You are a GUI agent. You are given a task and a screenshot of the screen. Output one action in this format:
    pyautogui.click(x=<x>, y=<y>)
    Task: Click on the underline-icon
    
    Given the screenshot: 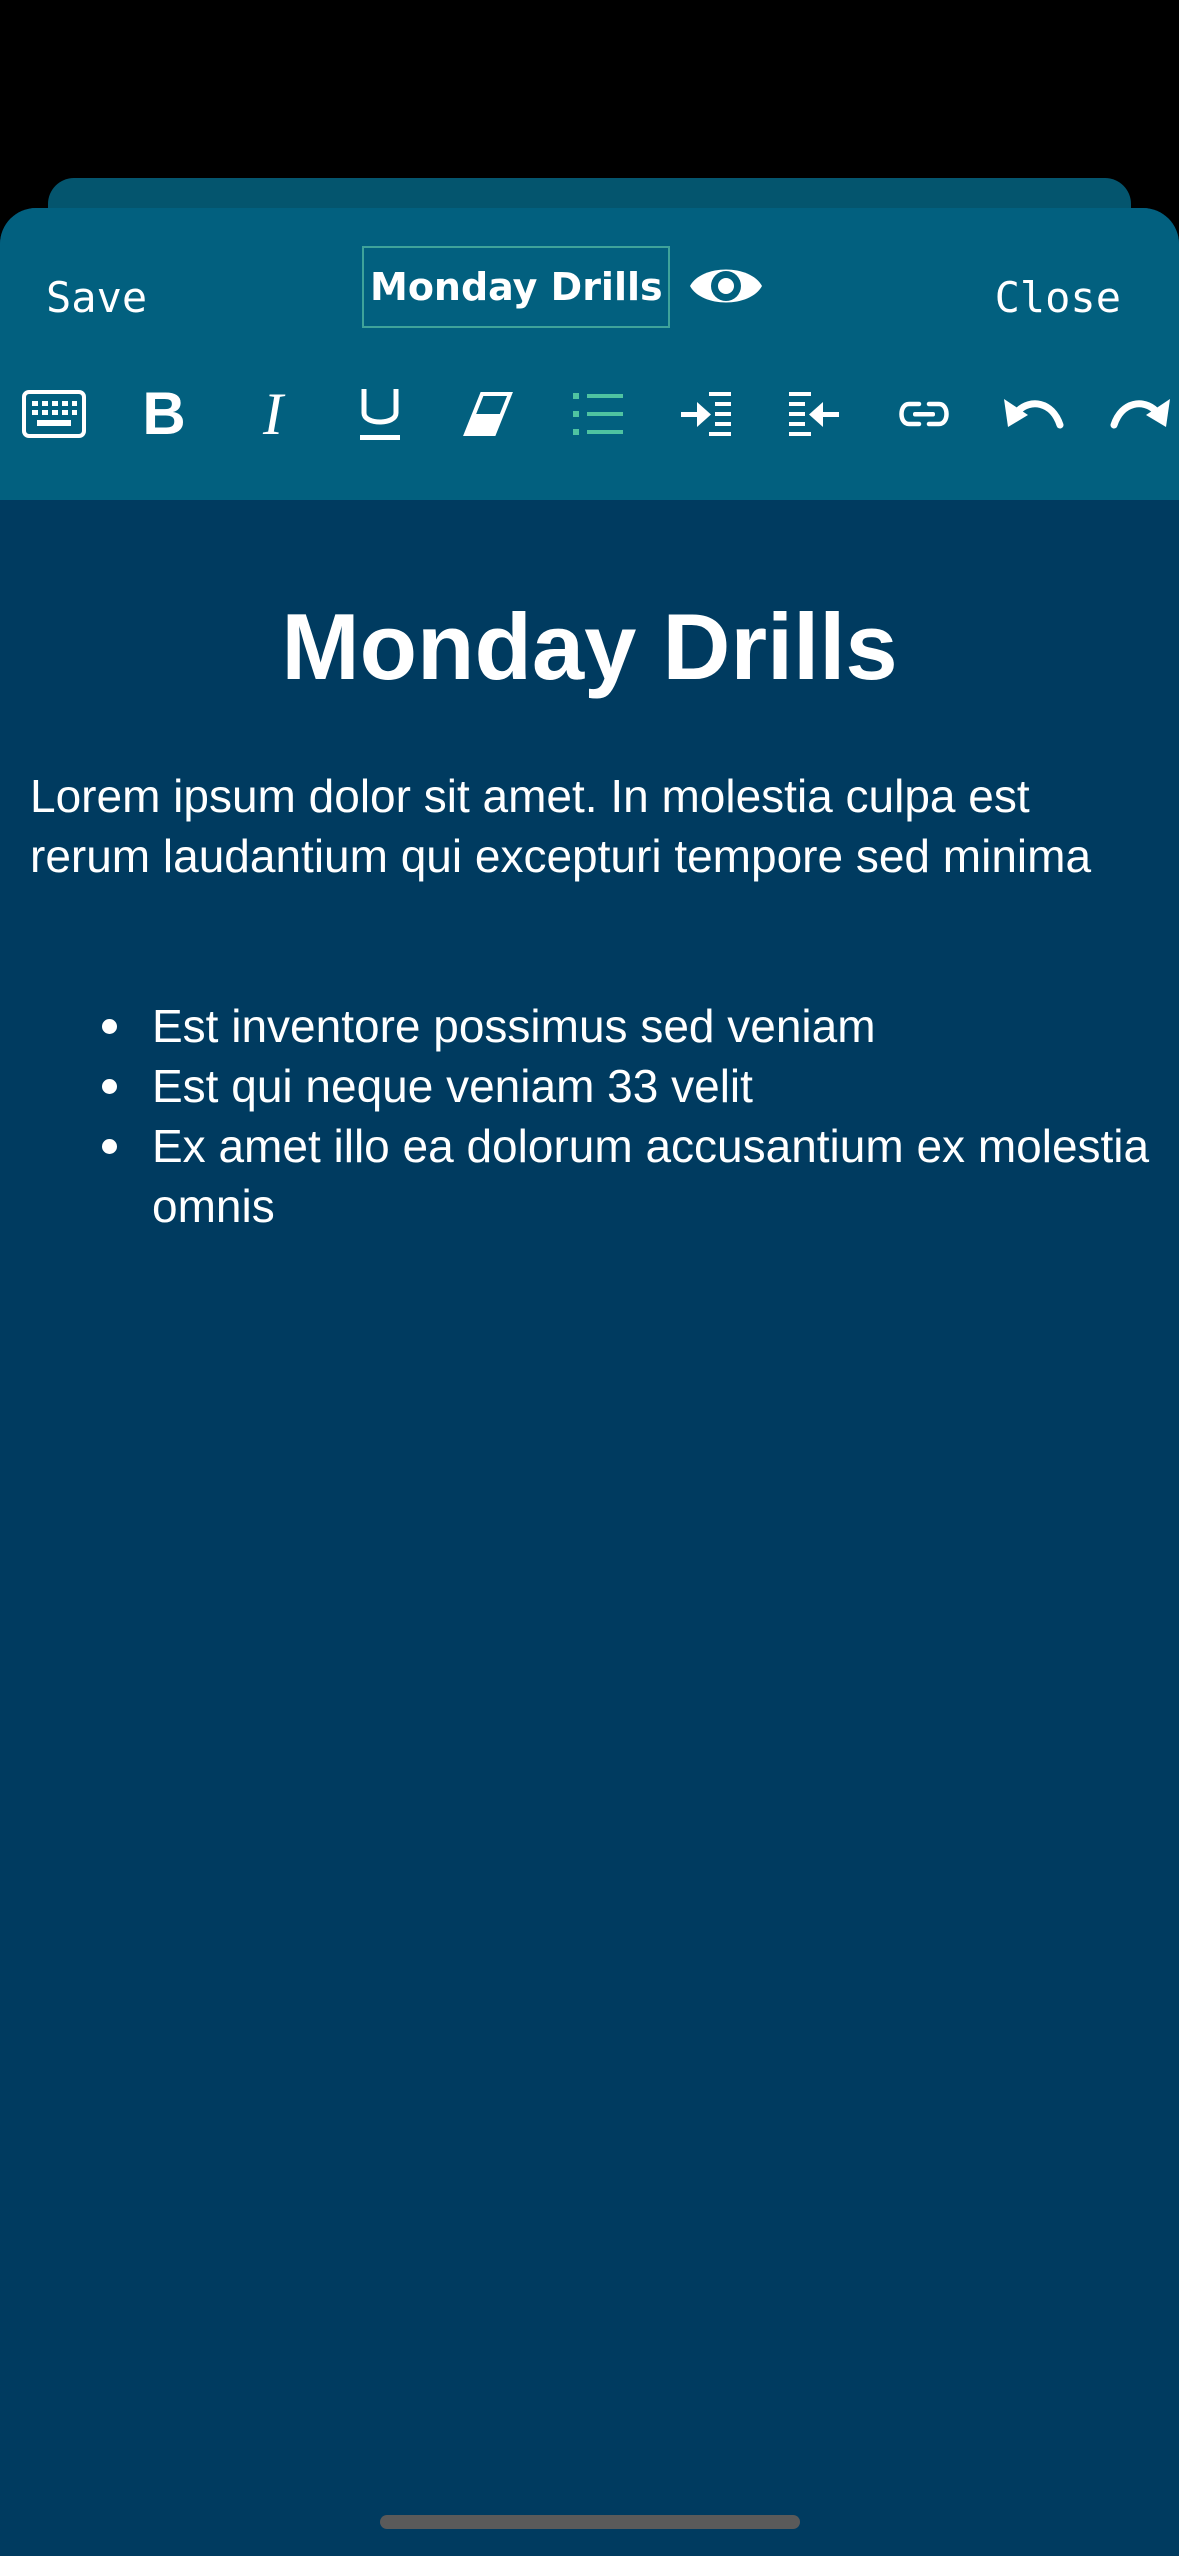 What is the action you would take?
    pyautogui.click(x=380, y=414)
    